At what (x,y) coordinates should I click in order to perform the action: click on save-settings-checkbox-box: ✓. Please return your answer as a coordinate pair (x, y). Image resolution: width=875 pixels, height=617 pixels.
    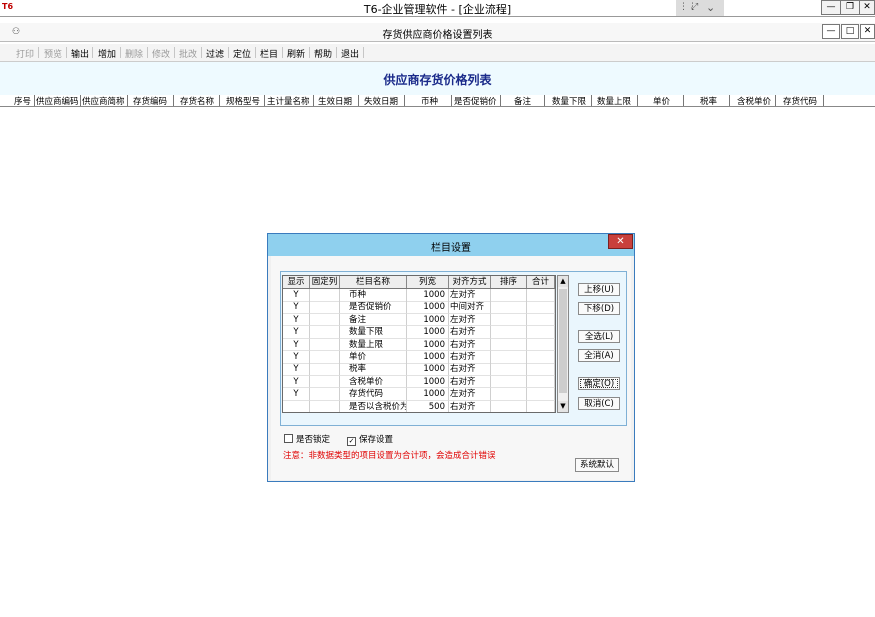
    Looking at the image, I should click on (351, 441).